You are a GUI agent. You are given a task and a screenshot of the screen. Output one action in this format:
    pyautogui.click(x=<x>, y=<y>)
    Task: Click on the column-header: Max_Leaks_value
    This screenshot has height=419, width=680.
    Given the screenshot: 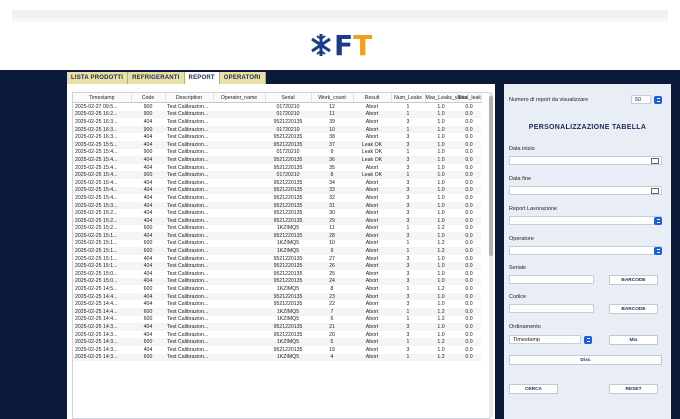 What is the action you would take?
    pyautogui.click(x=446, y=98)
    